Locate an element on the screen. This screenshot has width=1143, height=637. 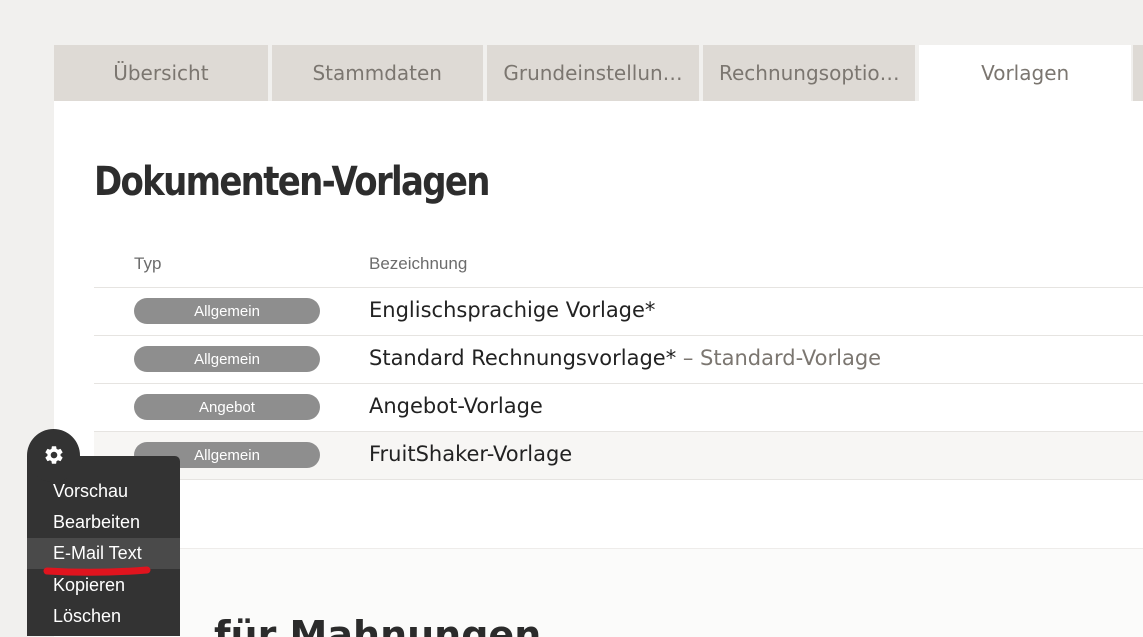
tab-uebersicht: Übersicht is located at coordinates (161, 73).